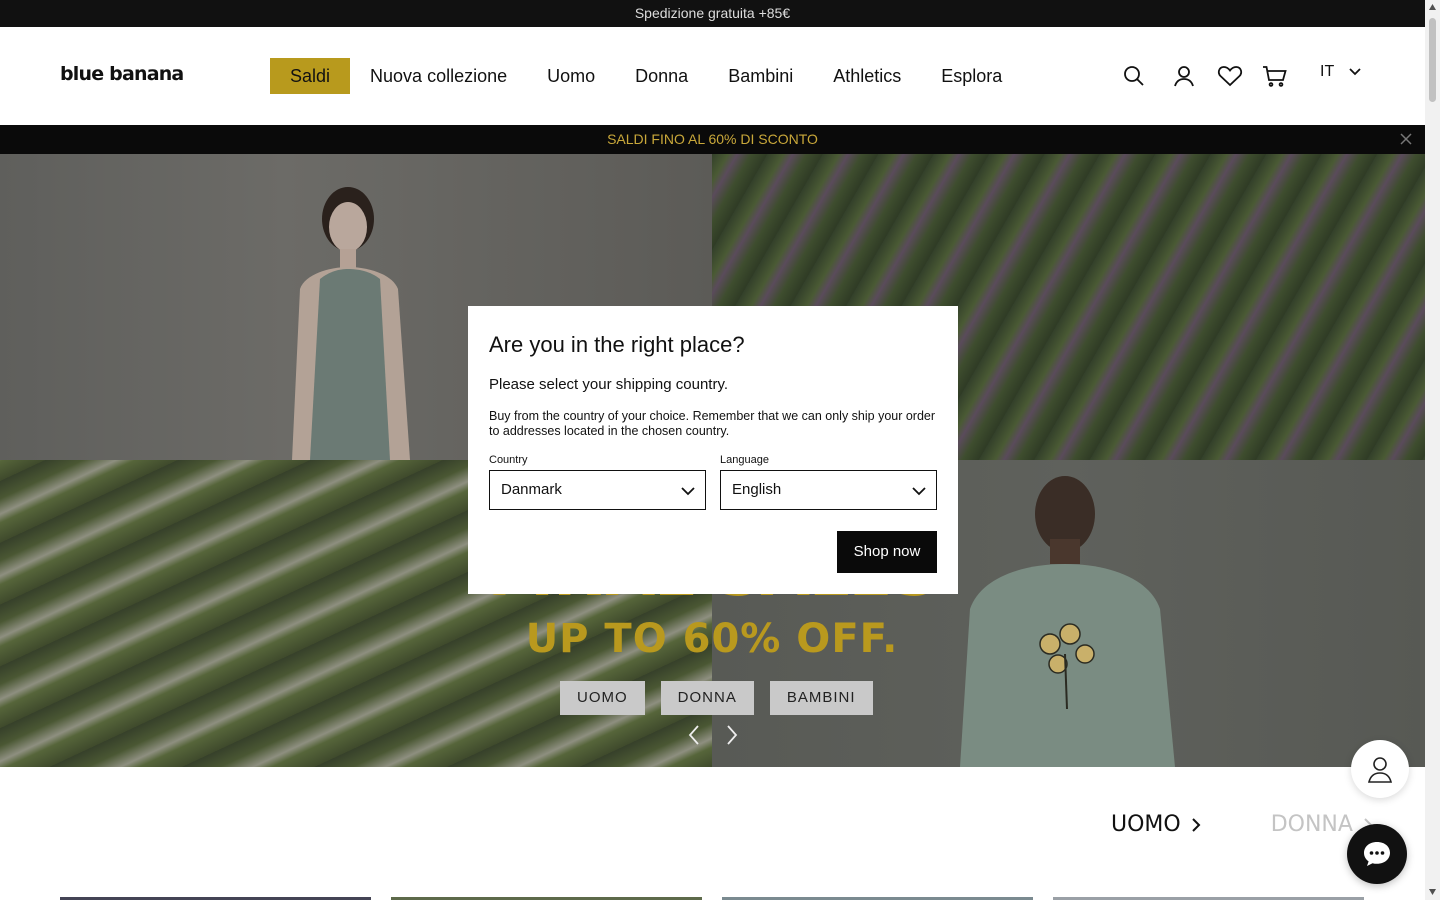 This screenshot has width=1440, height=900. Describe the element at coordinates (1184, 76) in the screenshot. I see `account-icon` at that location.